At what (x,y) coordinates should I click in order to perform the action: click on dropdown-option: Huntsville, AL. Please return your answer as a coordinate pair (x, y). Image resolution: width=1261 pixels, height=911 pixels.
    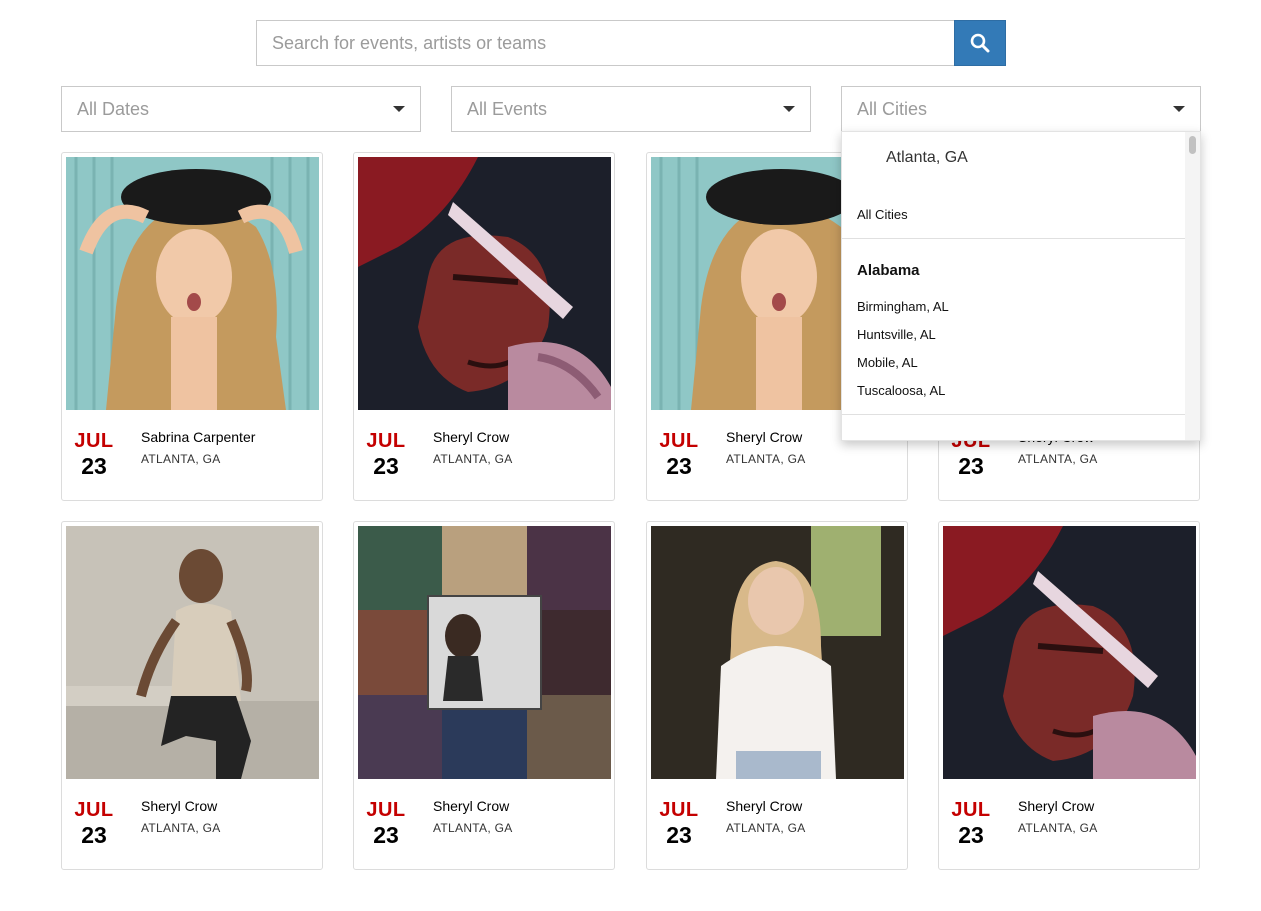
    Looking at the image, I should click on (896, 334).